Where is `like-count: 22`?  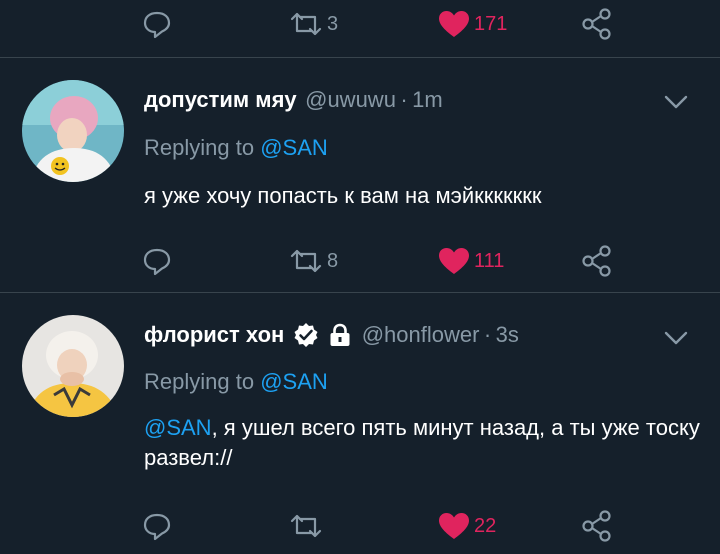
like-count: 22 is located at coordinates (485, 525).